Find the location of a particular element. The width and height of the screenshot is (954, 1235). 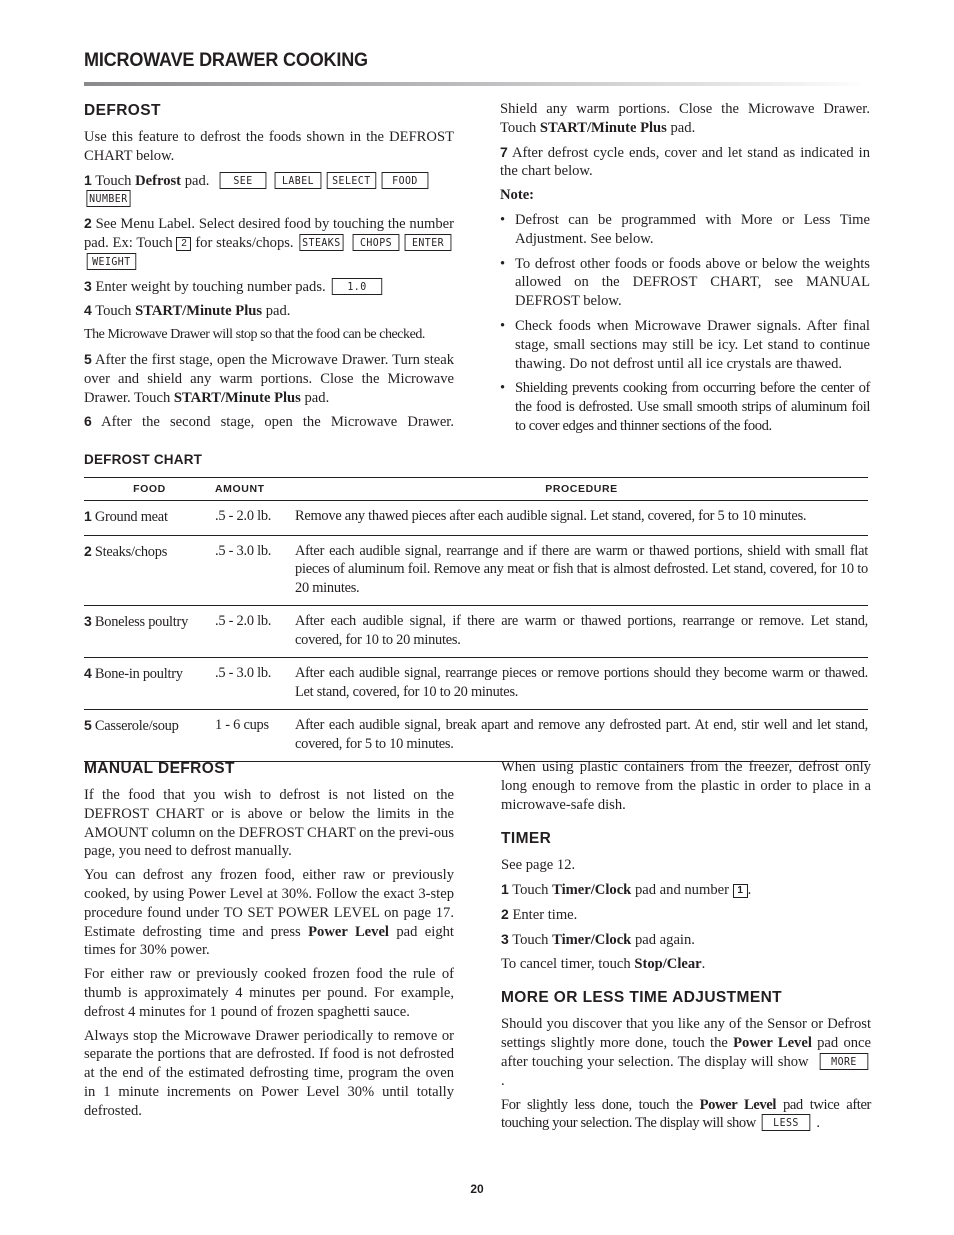

display-readout-less: LESS is located at coordinates (786, 1123).